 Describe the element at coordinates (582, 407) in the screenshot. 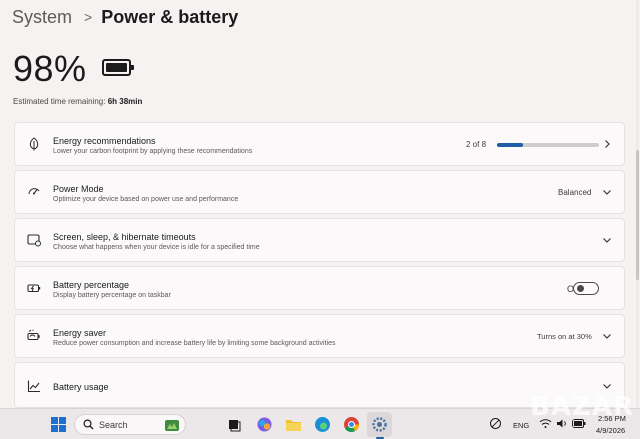

I see `watermark-logo: BAZAR` at that location.